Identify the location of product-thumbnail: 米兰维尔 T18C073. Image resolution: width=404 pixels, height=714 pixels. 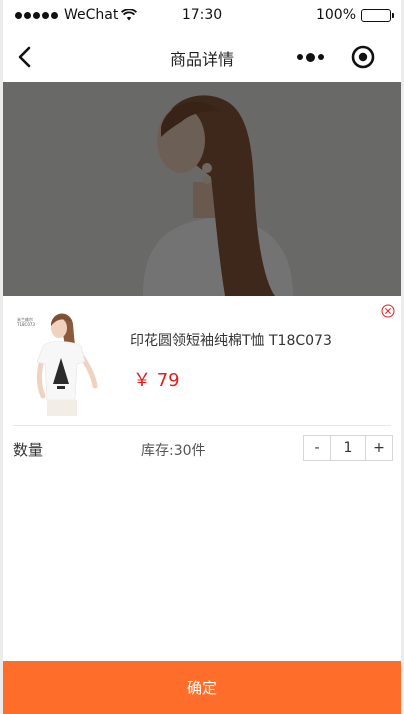
(58, 360).